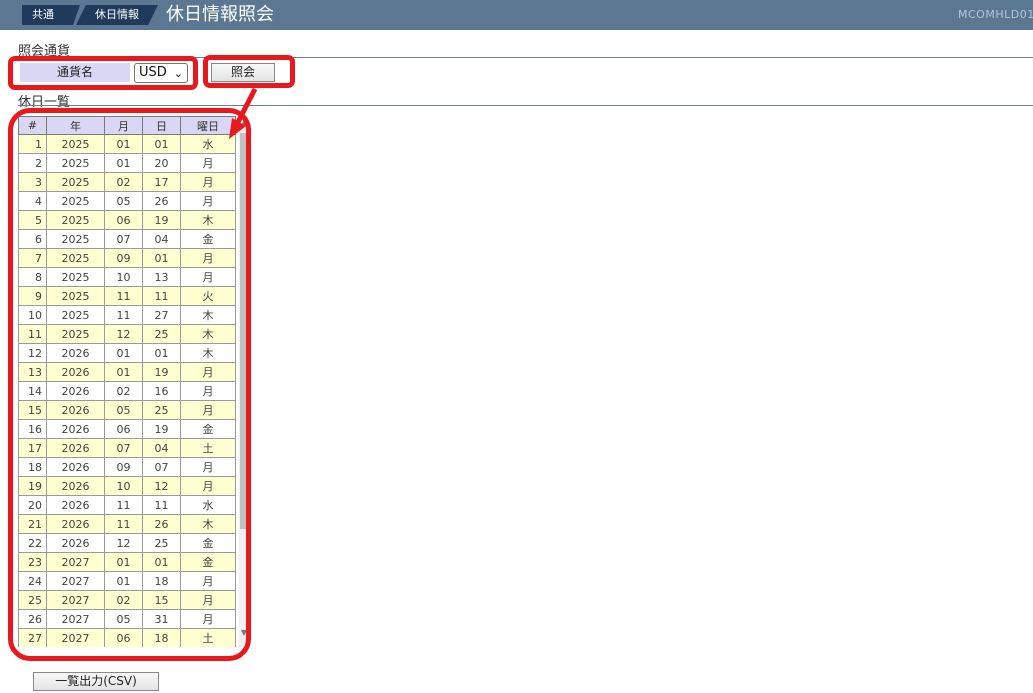 The width and height of the screenshot is (1033, 693). Describe the element at coordinates (237, 128) in the screenshot. I see `annotation-arrow-head` at that location.